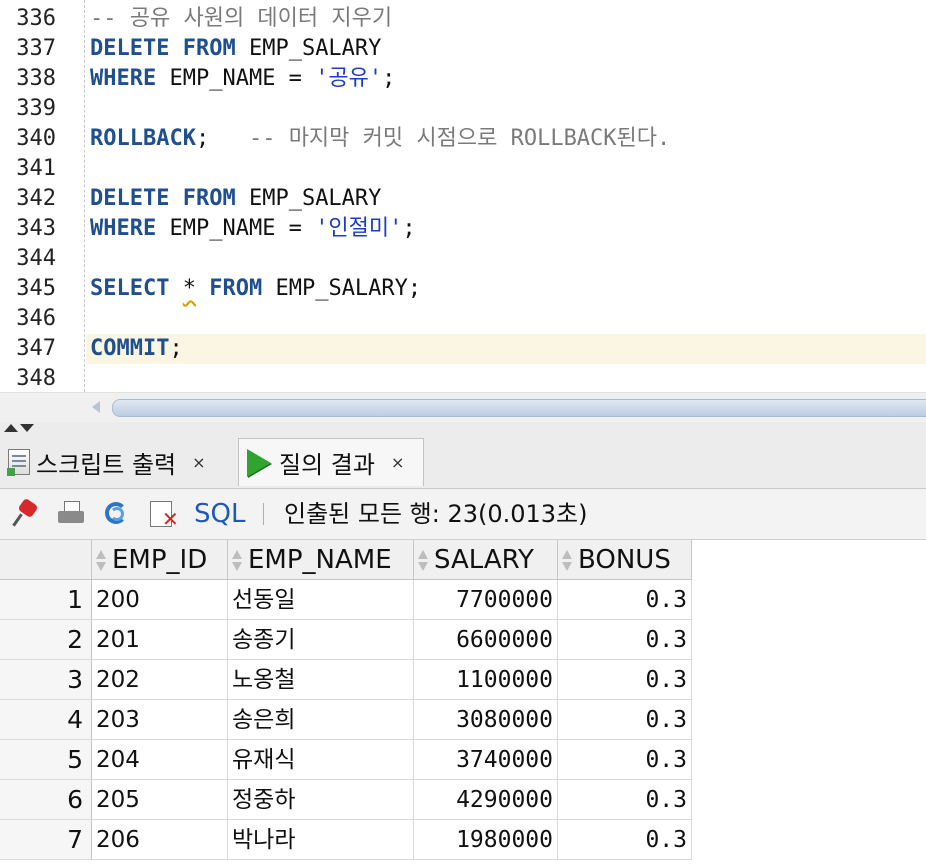 This screenshot has height=864, width=926. I want to click on cell-emp-id: 206, so click(160, 840).